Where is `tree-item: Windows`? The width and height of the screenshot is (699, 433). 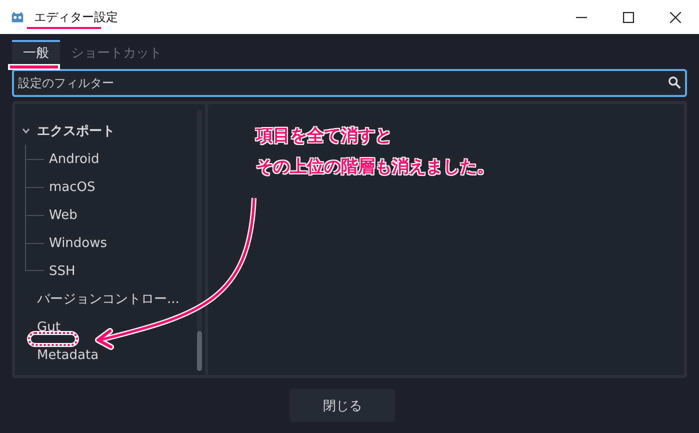 tree-item: Windows is located at coordinates (78, 243).